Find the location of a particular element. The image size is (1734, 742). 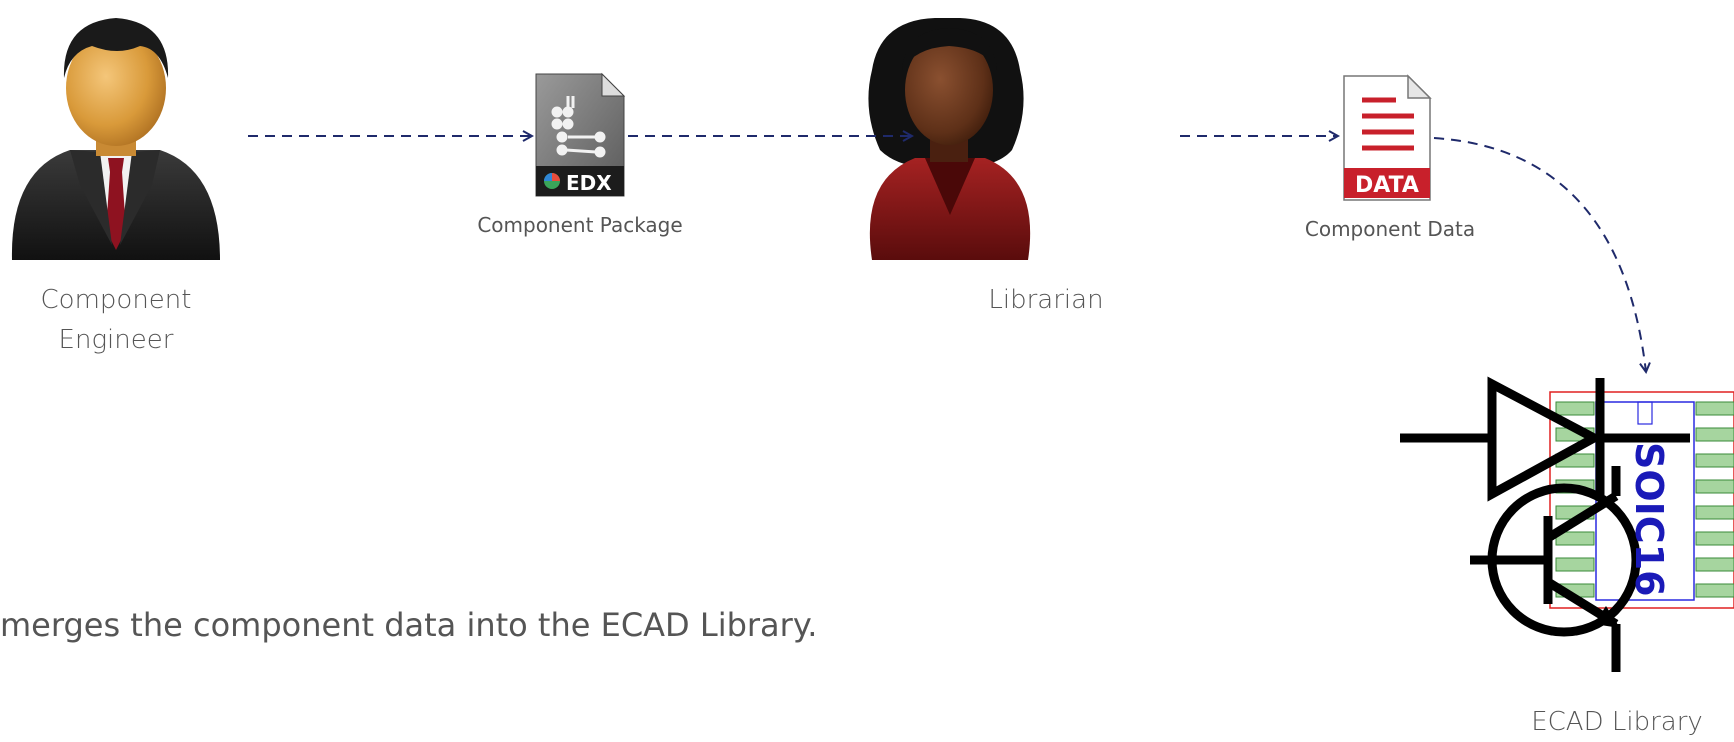

engineer-label-line1: Component is located at coordinates (116, 300).